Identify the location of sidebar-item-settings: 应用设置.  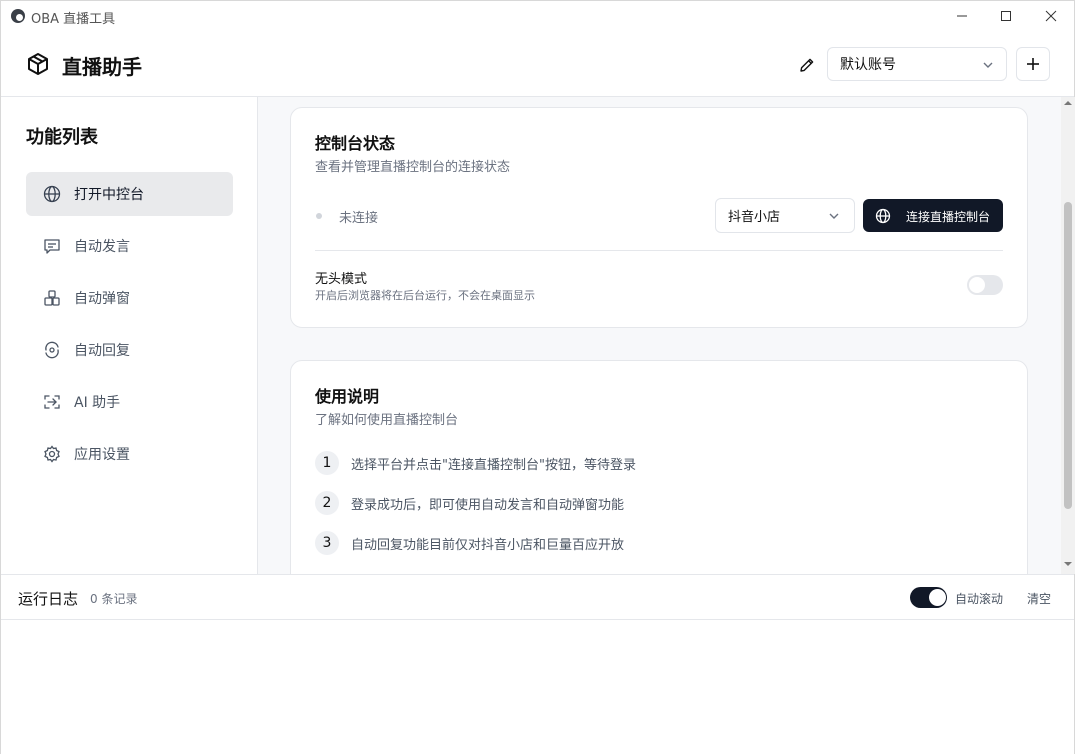
(129, 454).